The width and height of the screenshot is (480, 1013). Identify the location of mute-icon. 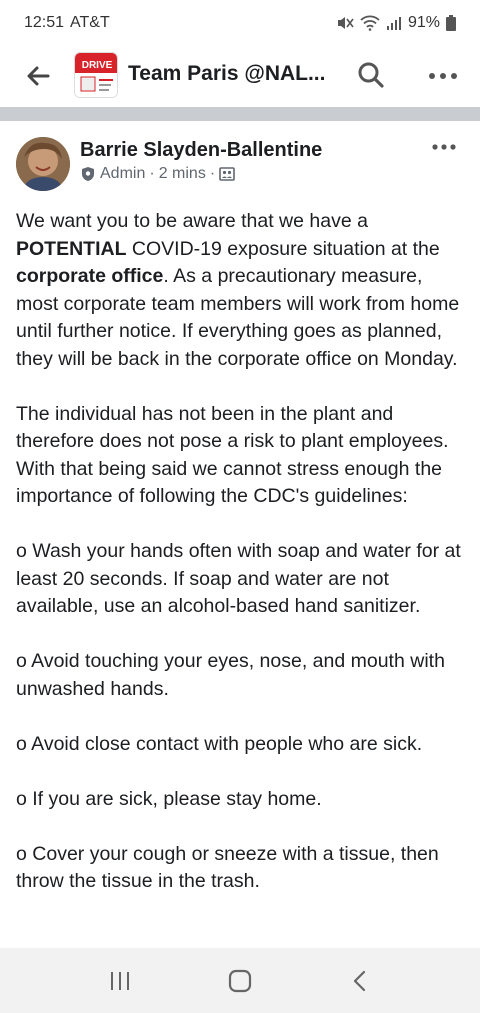
(345, 23).